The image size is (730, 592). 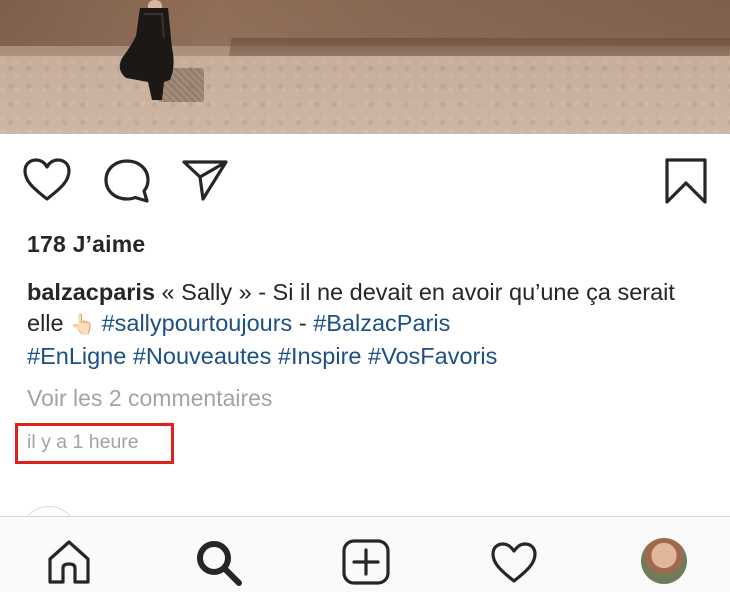 I want to click on hashtag-link: #VosFavoris, so click(x=432, y=356).